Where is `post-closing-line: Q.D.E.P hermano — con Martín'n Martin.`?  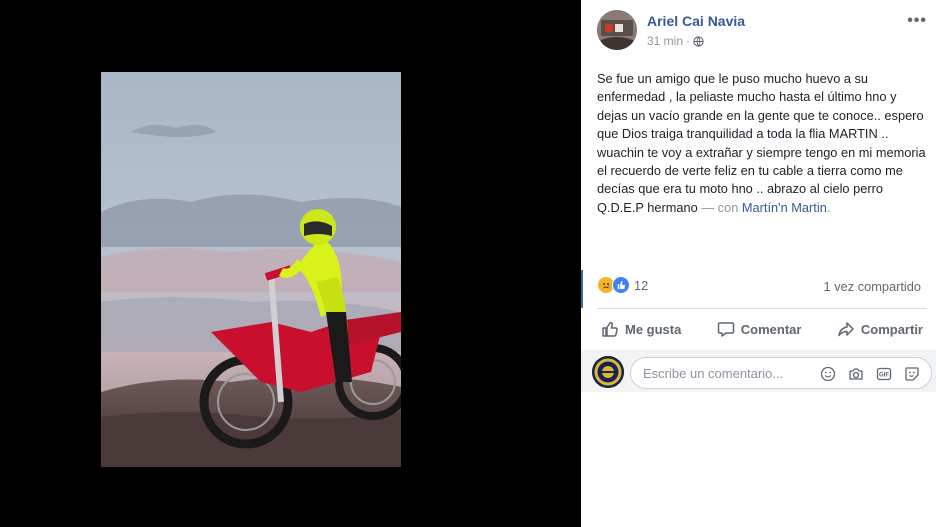
post-closing-line: Q.D.E.P hermano — con Martín'n Martin. is located at coordinates (762, 208).